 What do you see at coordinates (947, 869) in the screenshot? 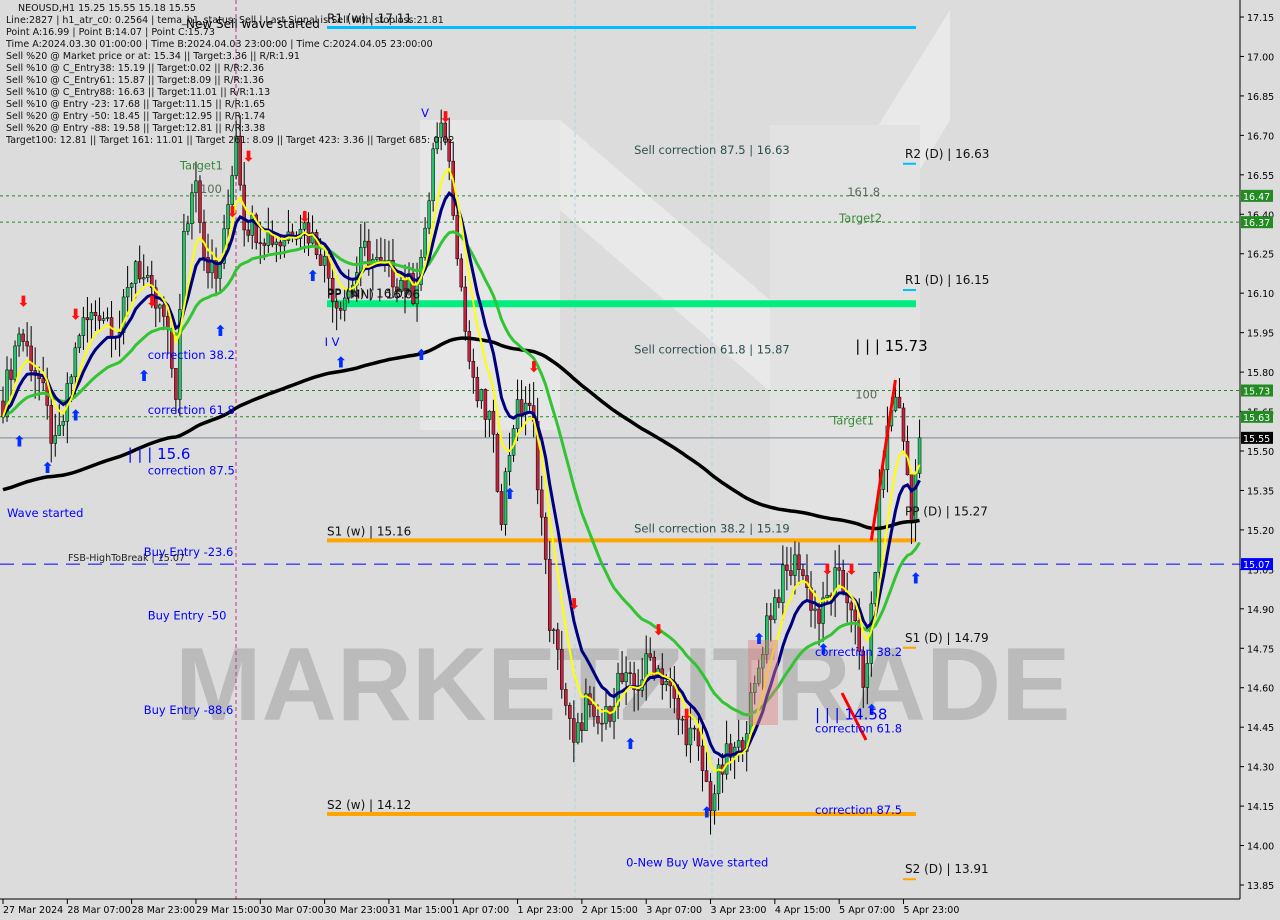
I see `daily-pivot-label: S2 (D) | 13.91` at bounding box center [947, 869].